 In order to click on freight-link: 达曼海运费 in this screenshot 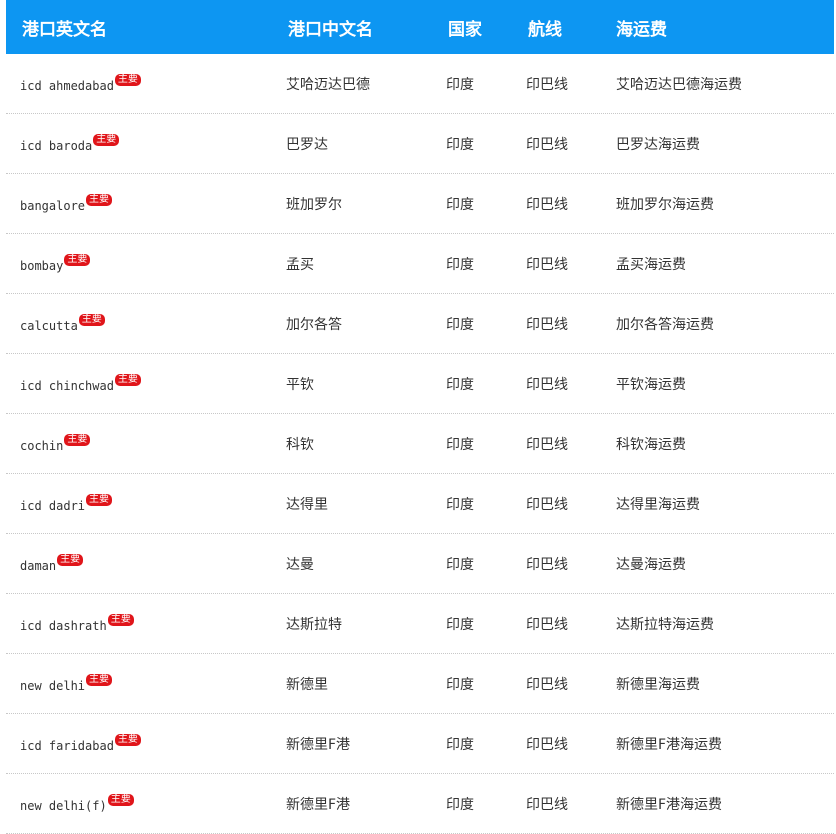, I will do `click(716, 564)`.